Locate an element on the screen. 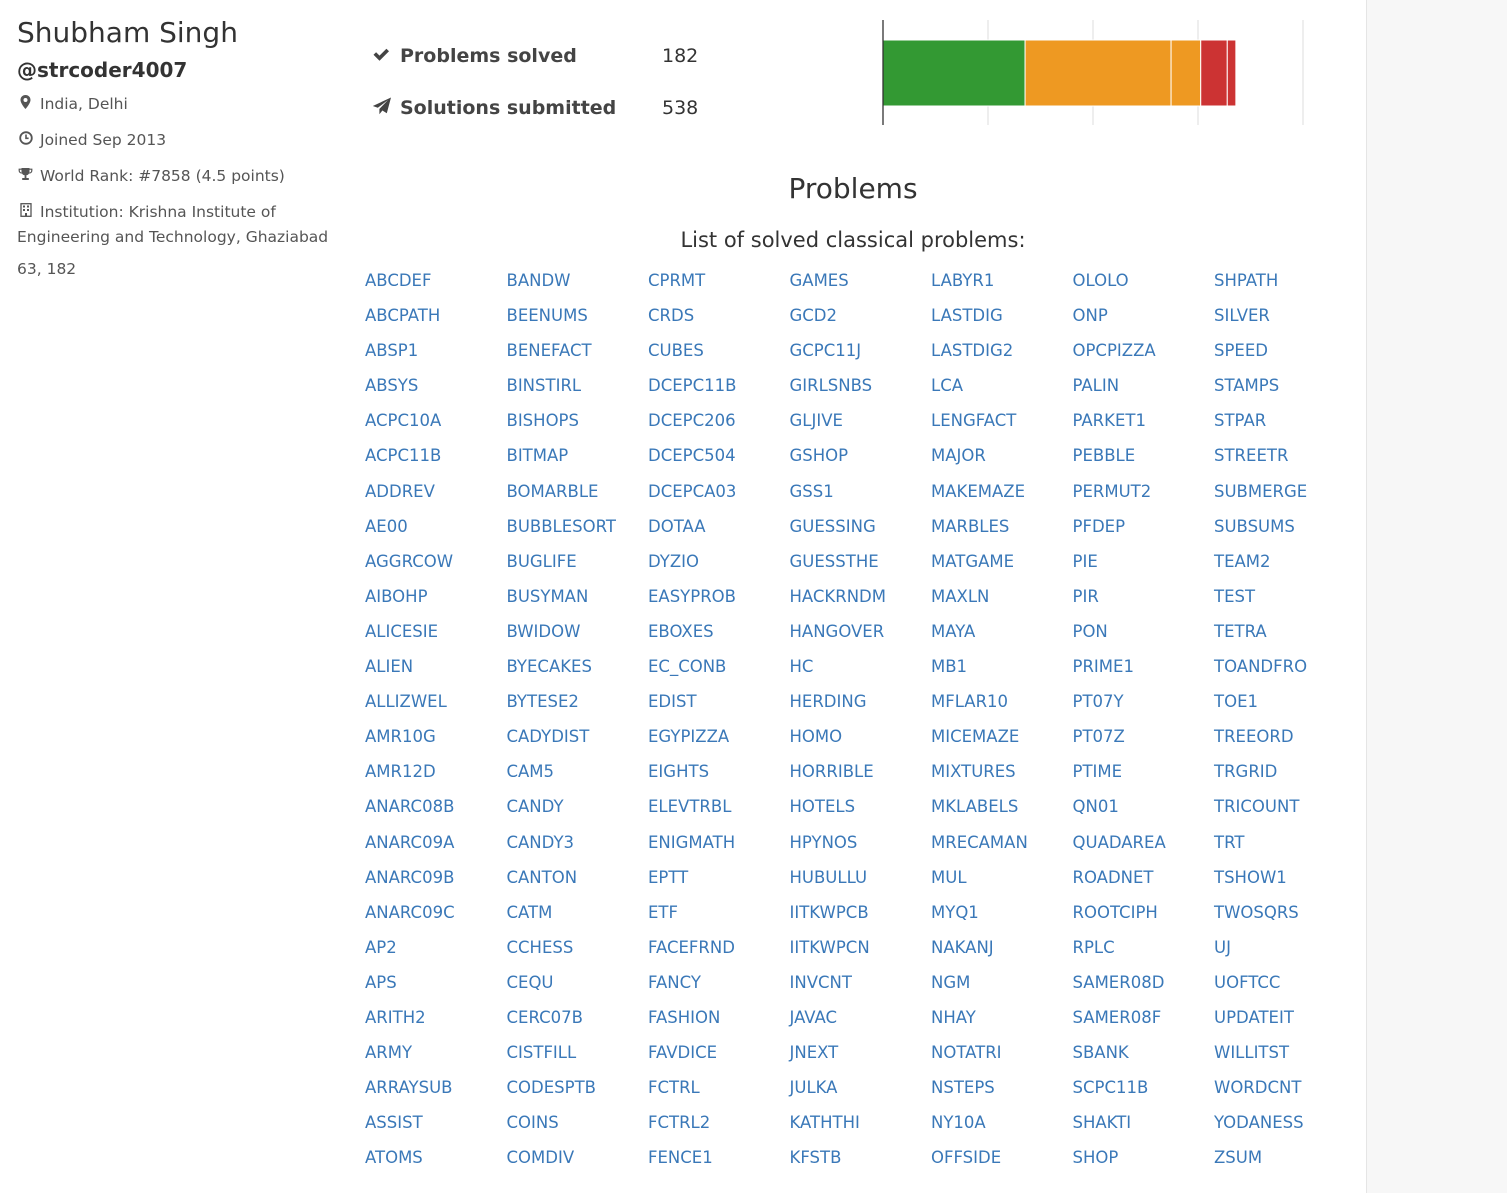  problem-link: HOTELS is located at coordinates (861, 806).